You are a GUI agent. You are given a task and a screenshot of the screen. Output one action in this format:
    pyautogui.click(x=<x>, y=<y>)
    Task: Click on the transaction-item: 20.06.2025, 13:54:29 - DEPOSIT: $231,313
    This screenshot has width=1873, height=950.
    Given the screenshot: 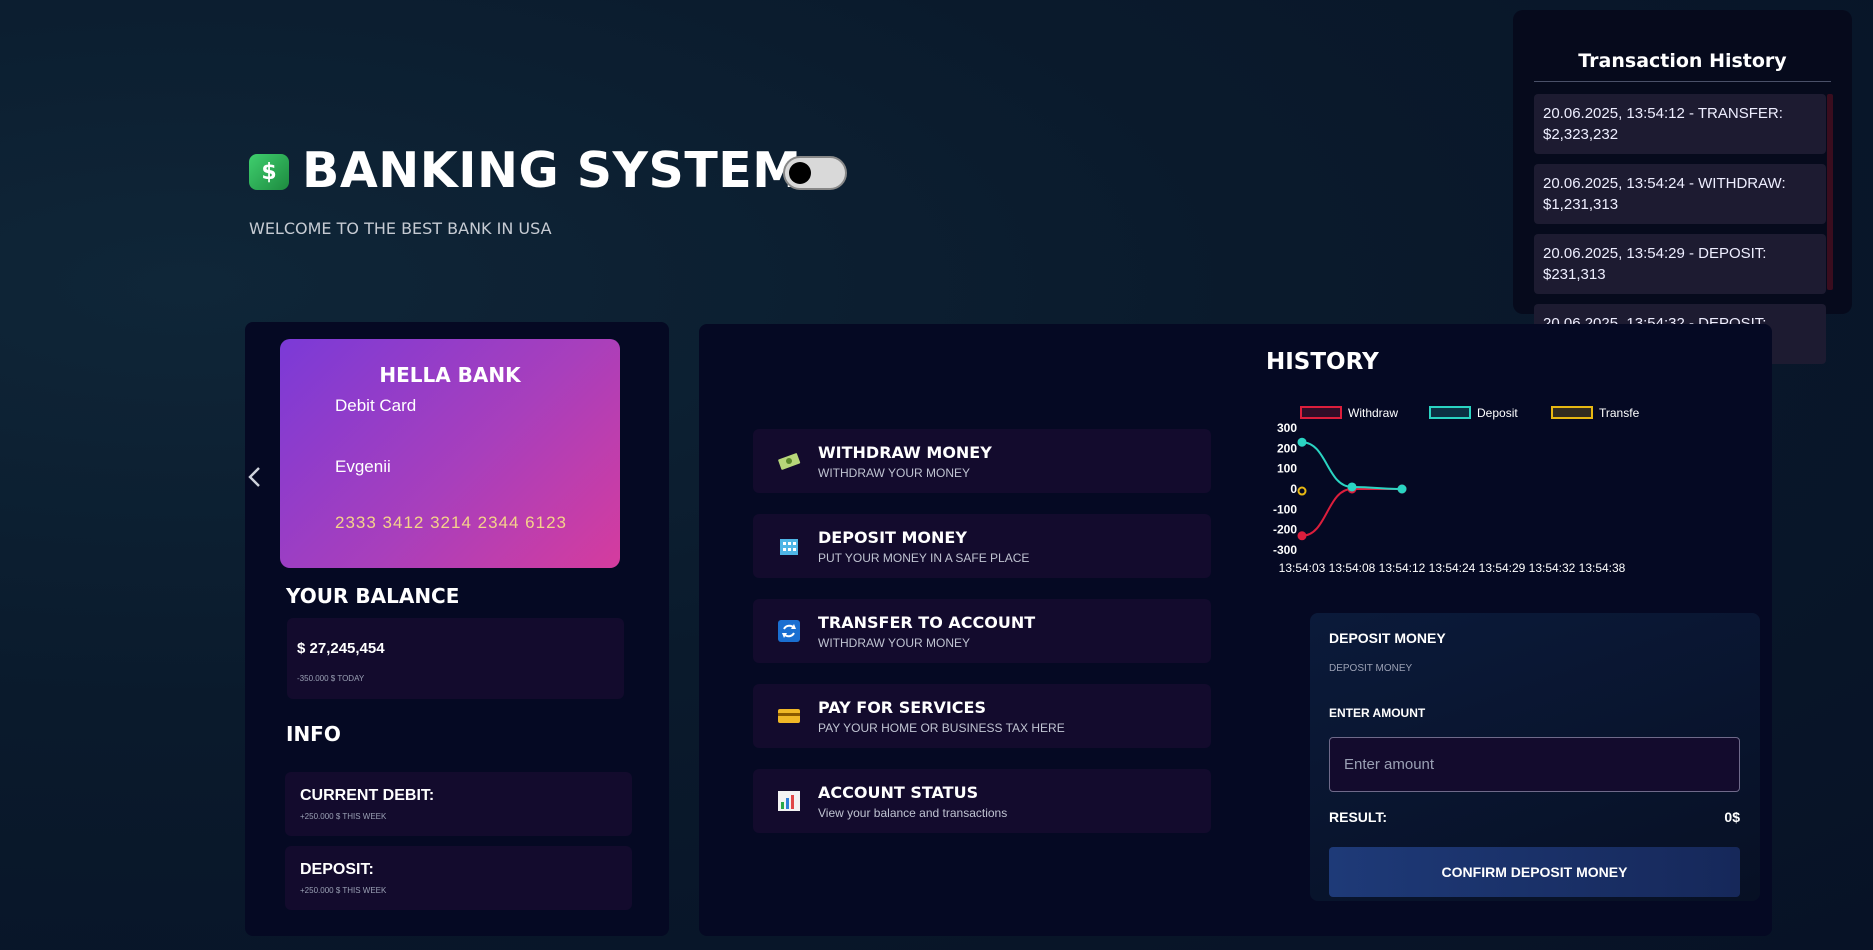 What is the action you would take?
    pyautogui.click(x=1680, y=264)
    